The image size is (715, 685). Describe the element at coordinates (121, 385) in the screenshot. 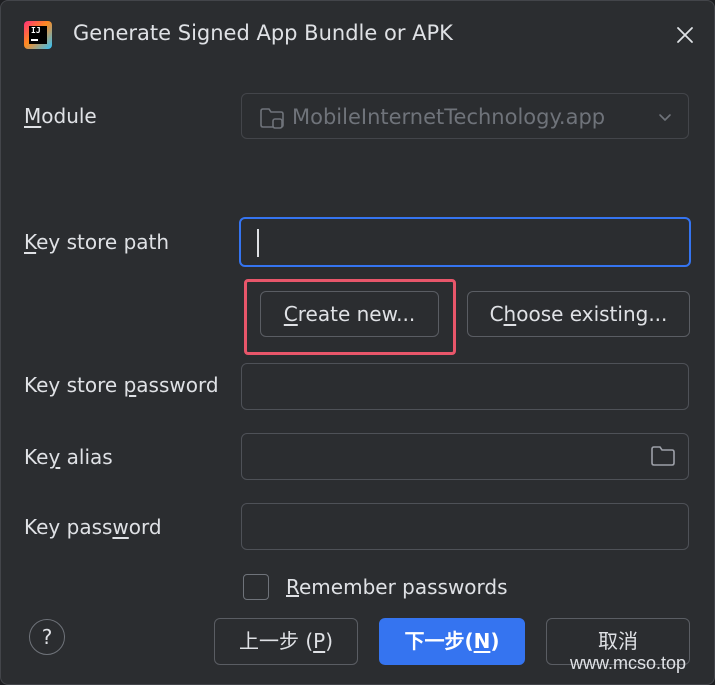

I see `key-store-password-label: Key store password` at that location.